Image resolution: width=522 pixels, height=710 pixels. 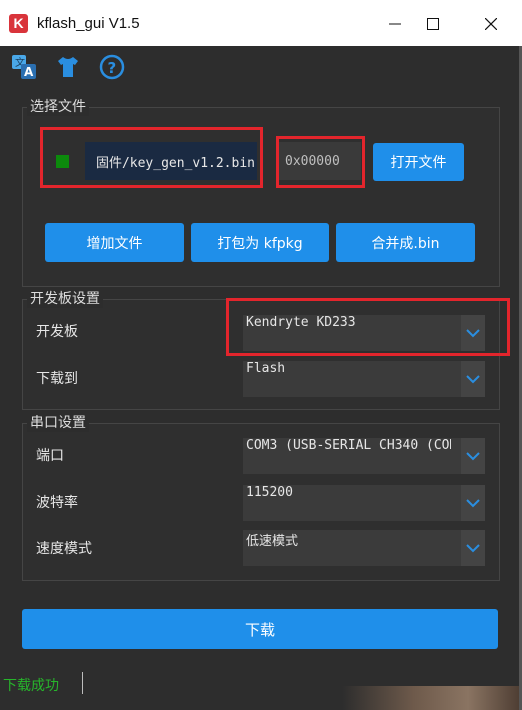 I want to click on port-select: COM3 (USB-SERIAL CH340 (COM3)), so click(x=364, y=456).